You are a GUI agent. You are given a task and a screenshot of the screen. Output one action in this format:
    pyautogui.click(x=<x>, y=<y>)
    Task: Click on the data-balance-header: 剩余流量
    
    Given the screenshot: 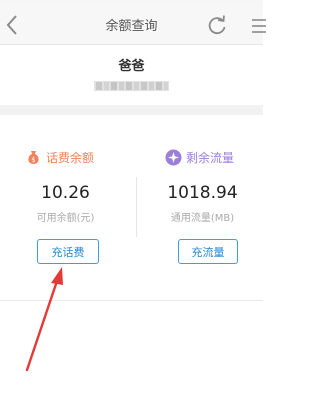 What is the action you would take?
    pyautogui.click(x=199, y=157)
    